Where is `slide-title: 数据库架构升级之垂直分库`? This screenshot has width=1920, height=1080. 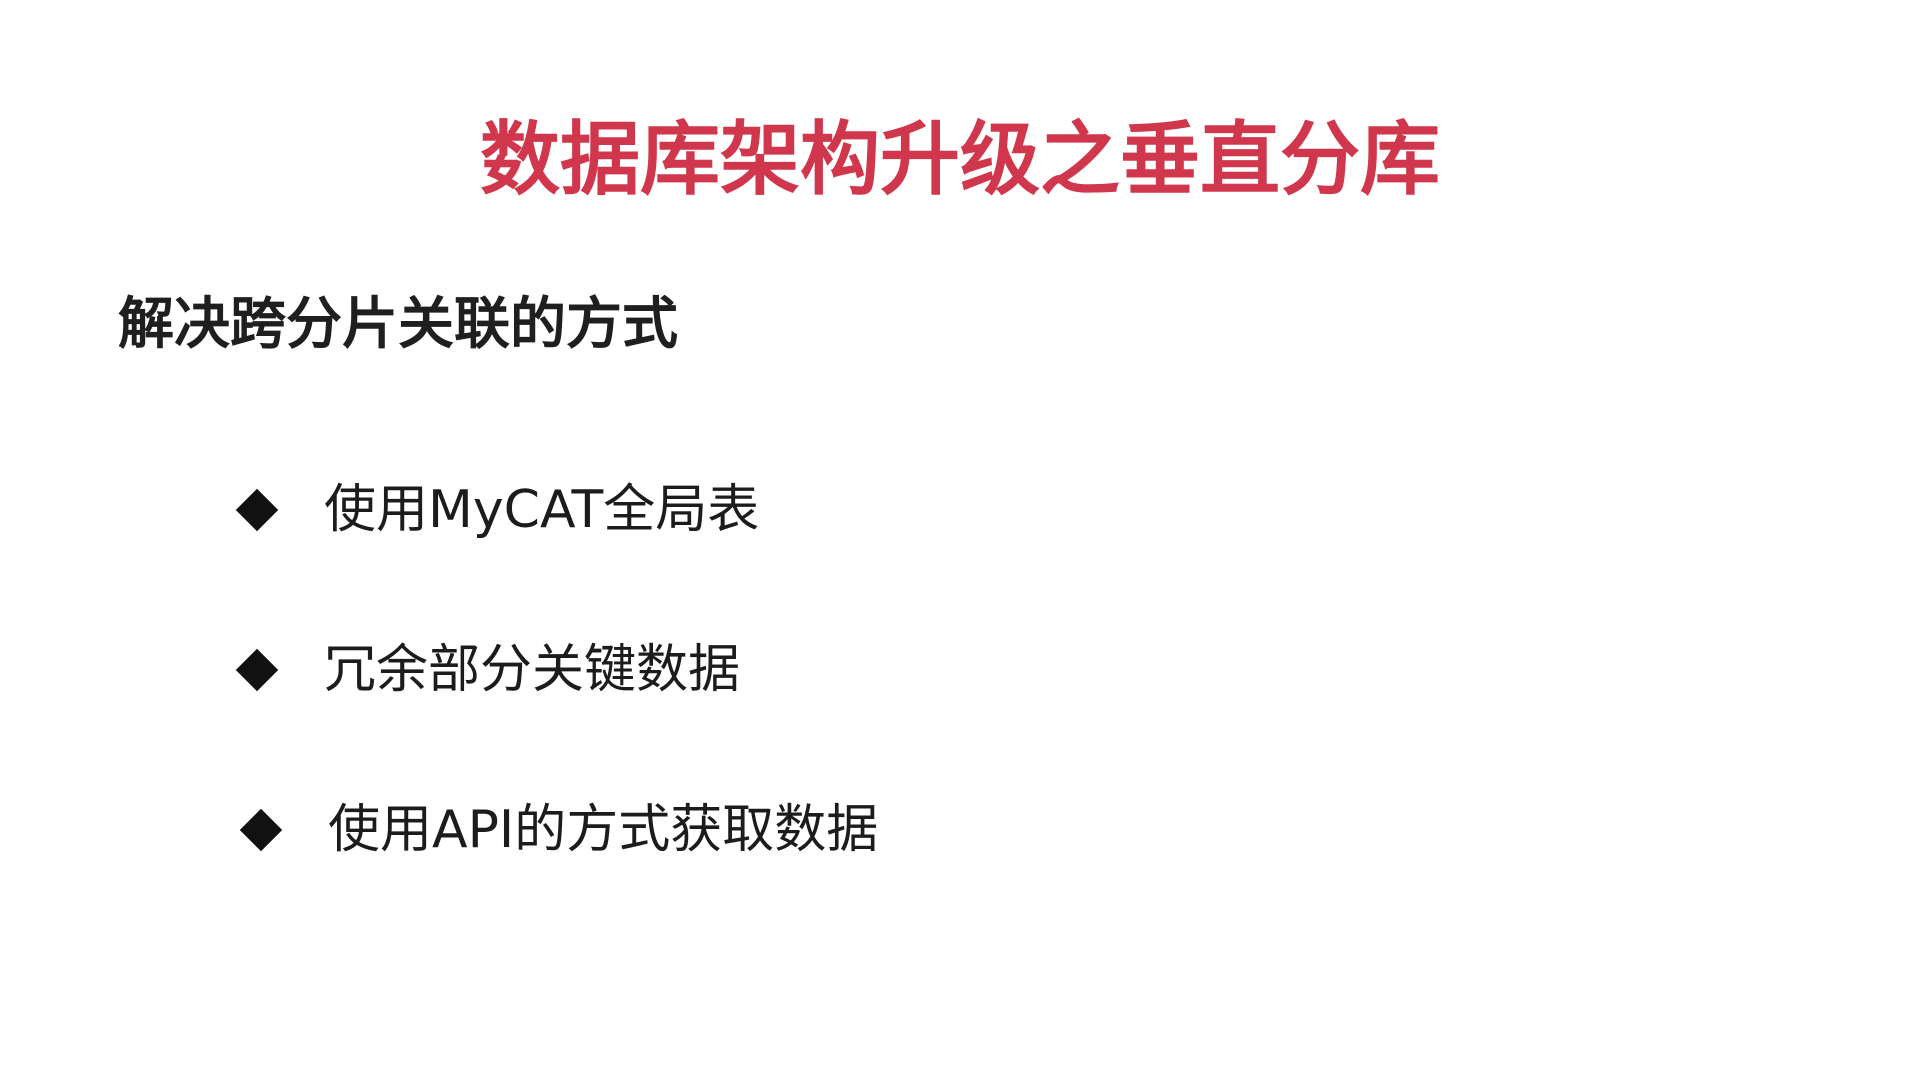 slide-title: 数据库架构升级之垂直分库 is located at coordinates (960, 159).